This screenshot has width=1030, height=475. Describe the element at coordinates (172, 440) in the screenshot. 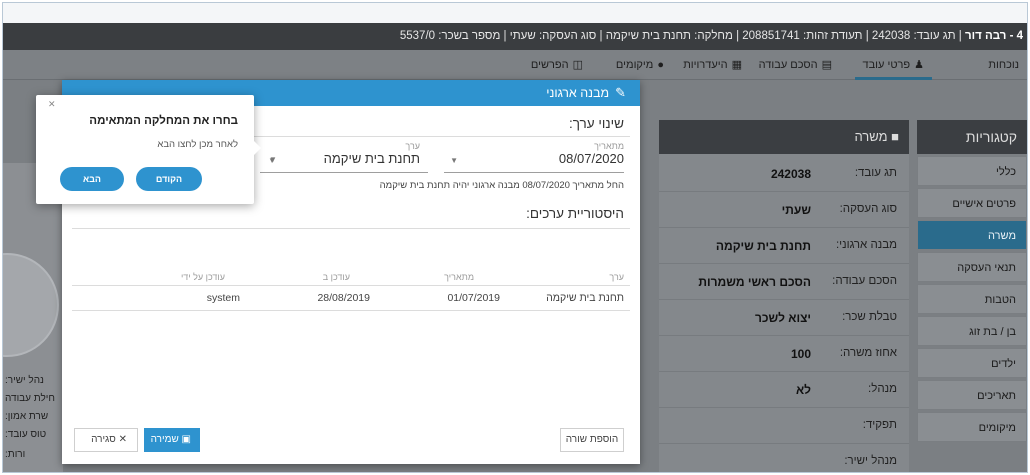

I see `save-button: ▣ שמירה` at that location.